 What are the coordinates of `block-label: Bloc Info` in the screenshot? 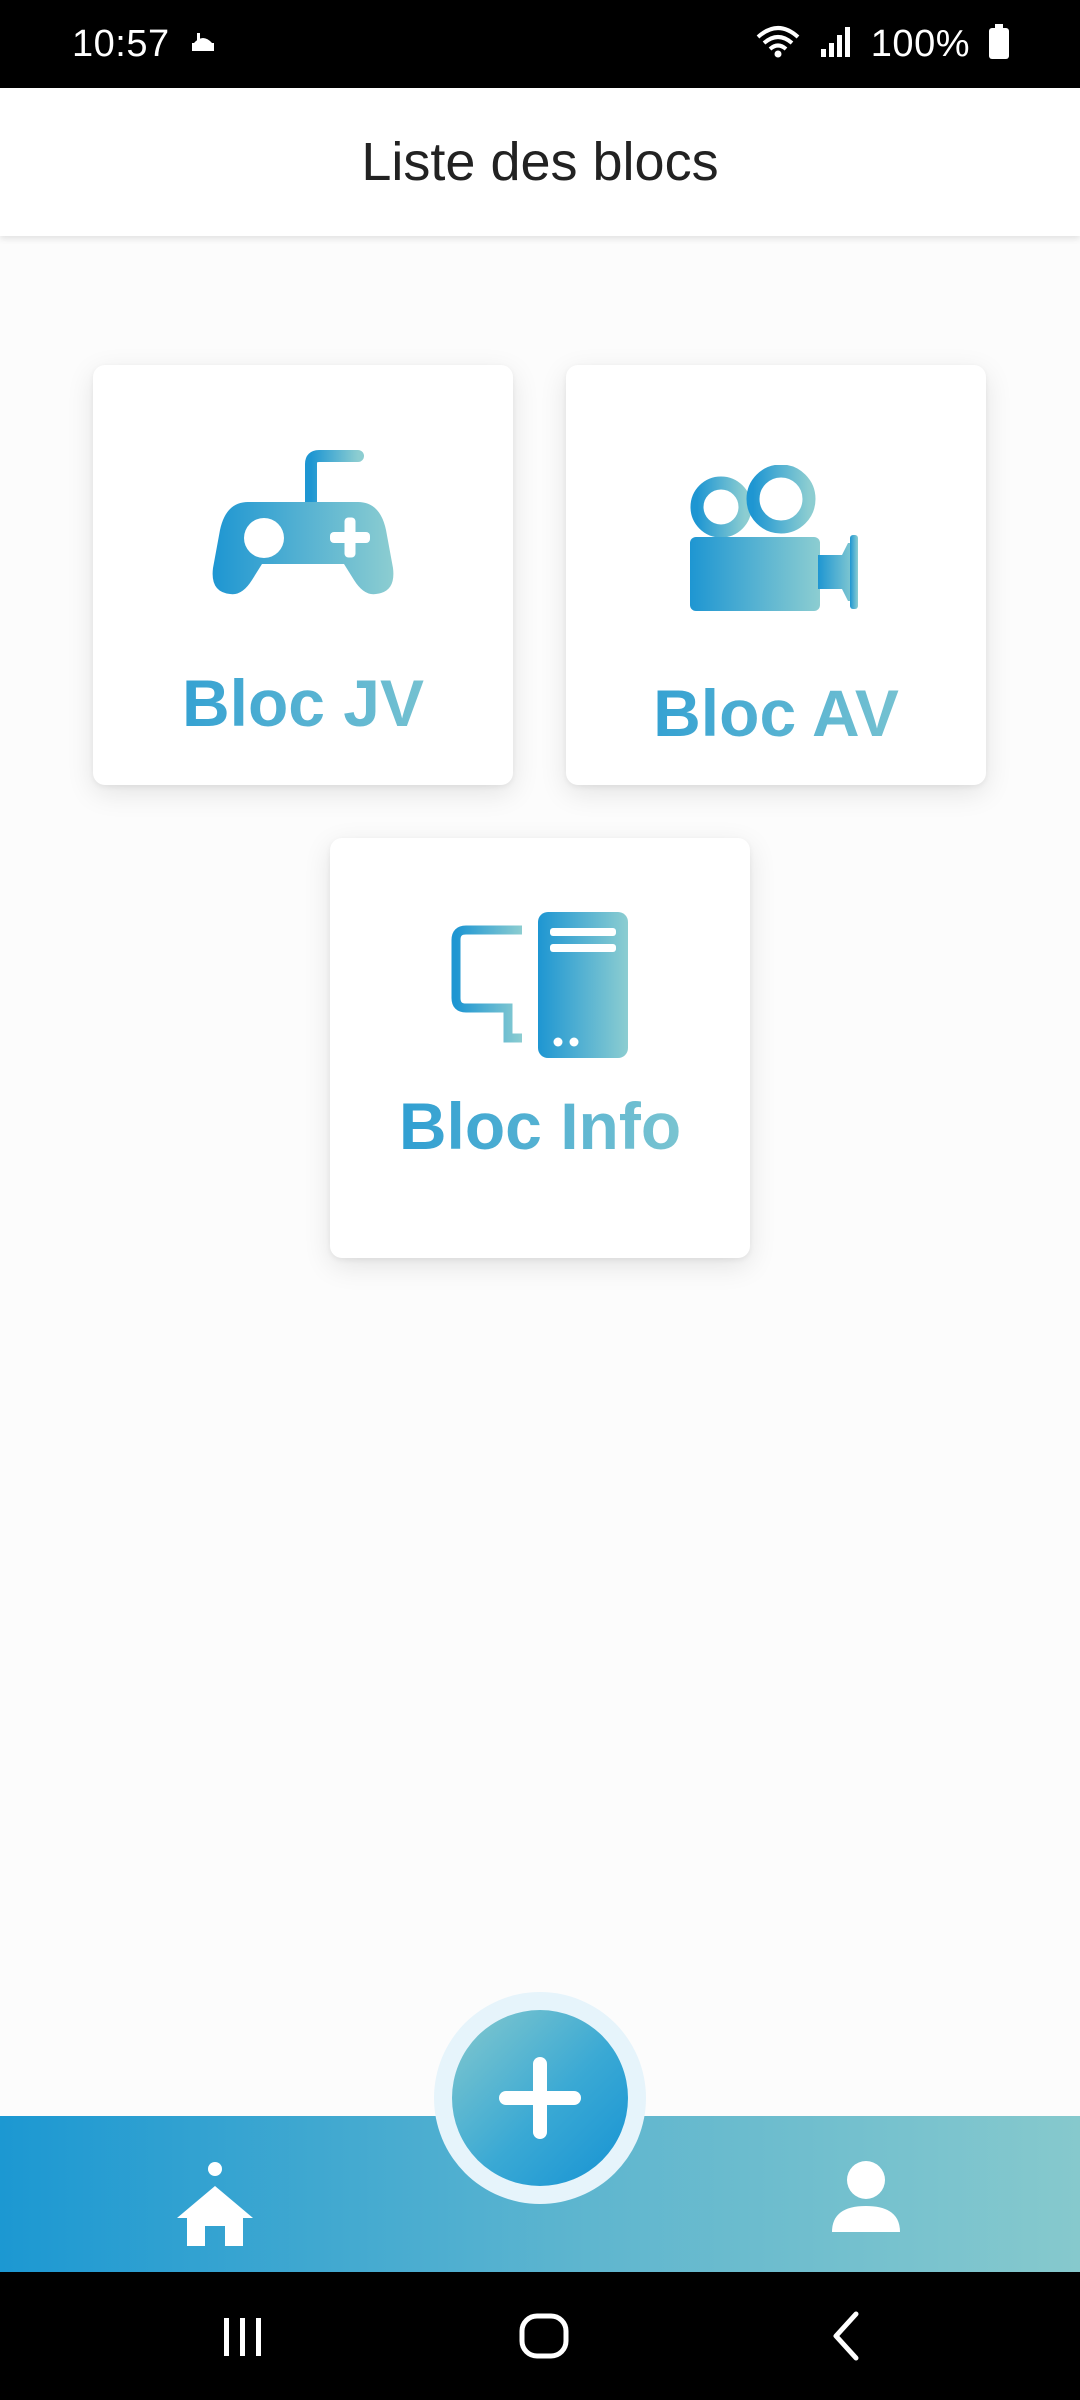 It's located at (540, 1126).